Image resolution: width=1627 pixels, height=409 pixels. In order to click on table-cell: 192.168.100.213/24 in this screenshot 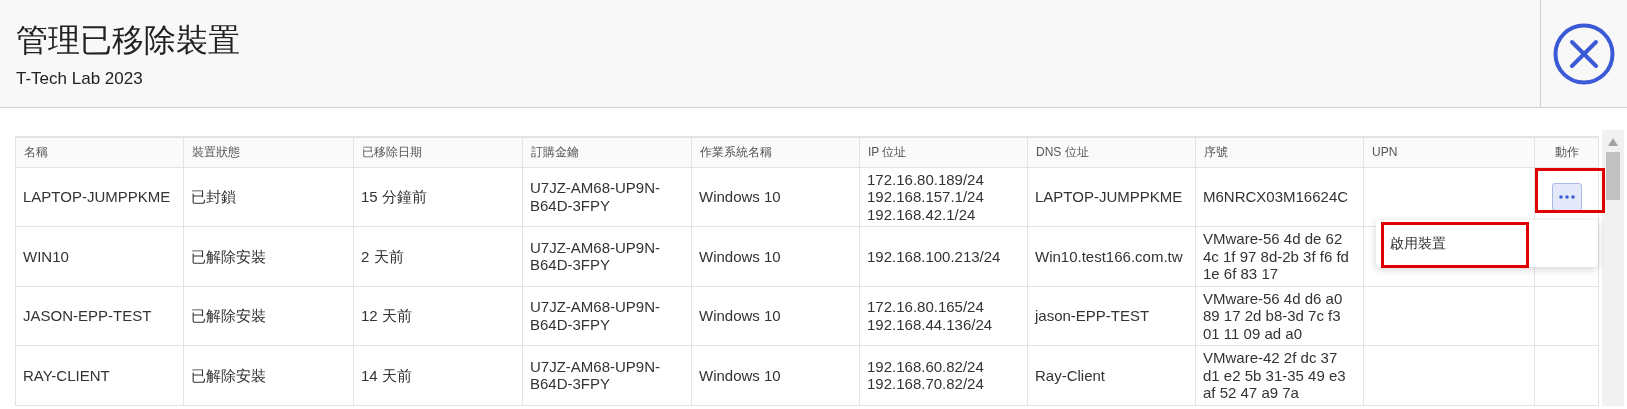, I will do `click(934, 256)`.